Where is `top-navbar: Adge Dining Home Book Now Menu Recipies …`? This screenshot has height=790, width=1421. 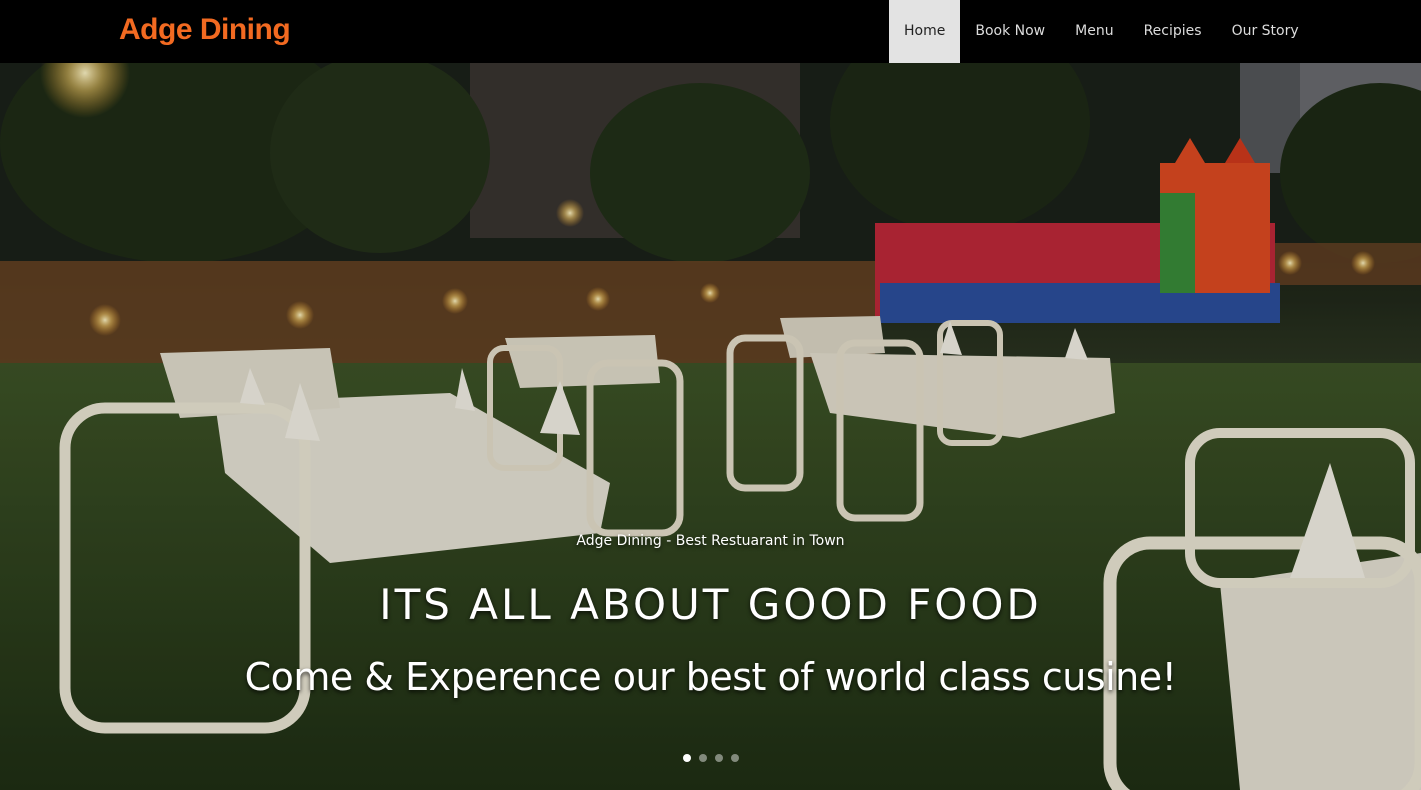
top-navbar: Adge Dining Home Book Now Menu Recipies … is located at coordinates (710, 31).